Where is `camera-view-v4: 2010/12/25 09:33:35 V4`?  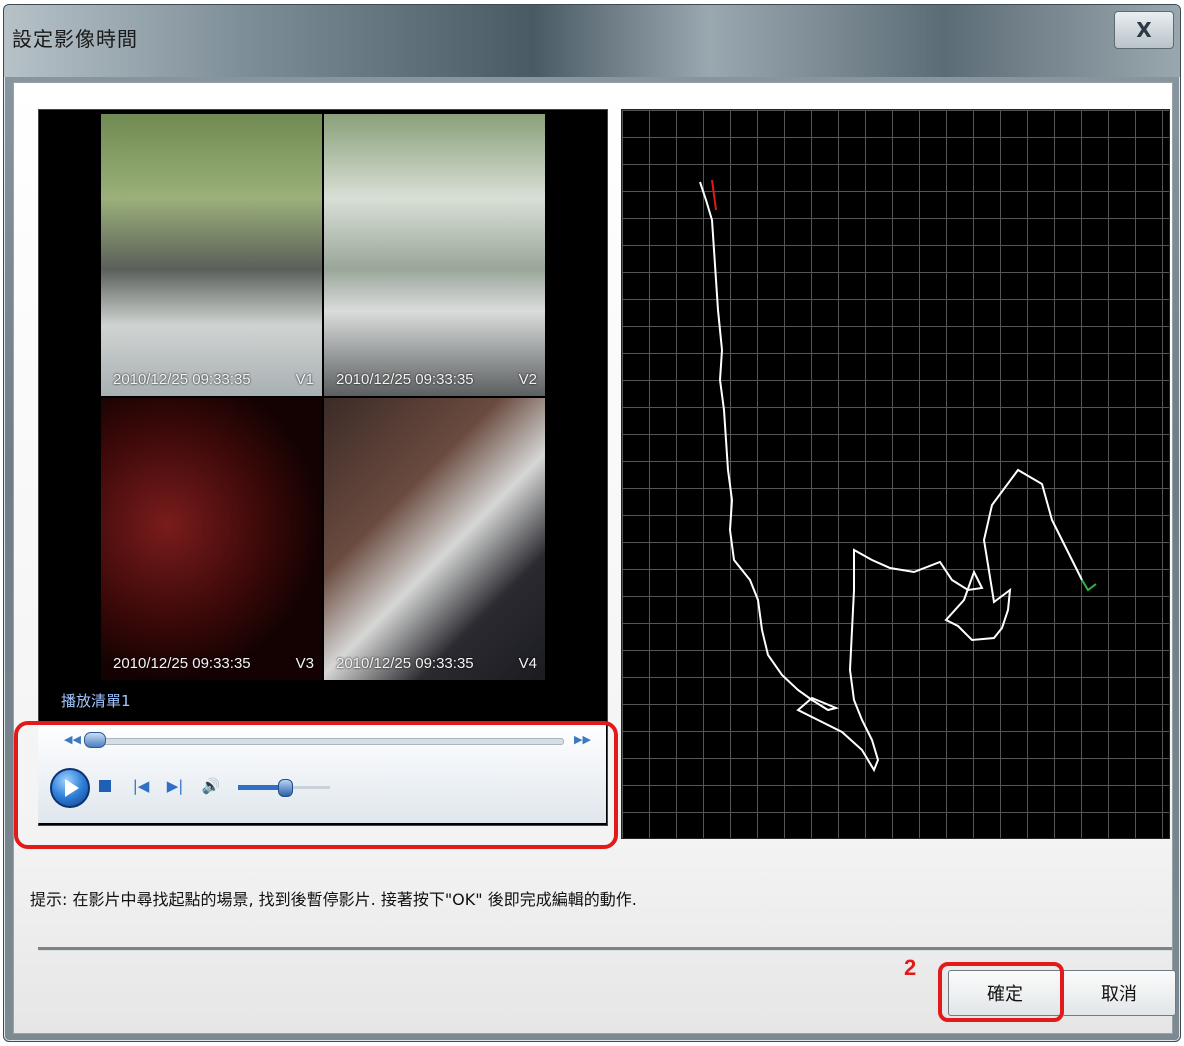
camera-view-v4: 2010/12/25 09:33:35 V4 is located at coordinates (434, 539).